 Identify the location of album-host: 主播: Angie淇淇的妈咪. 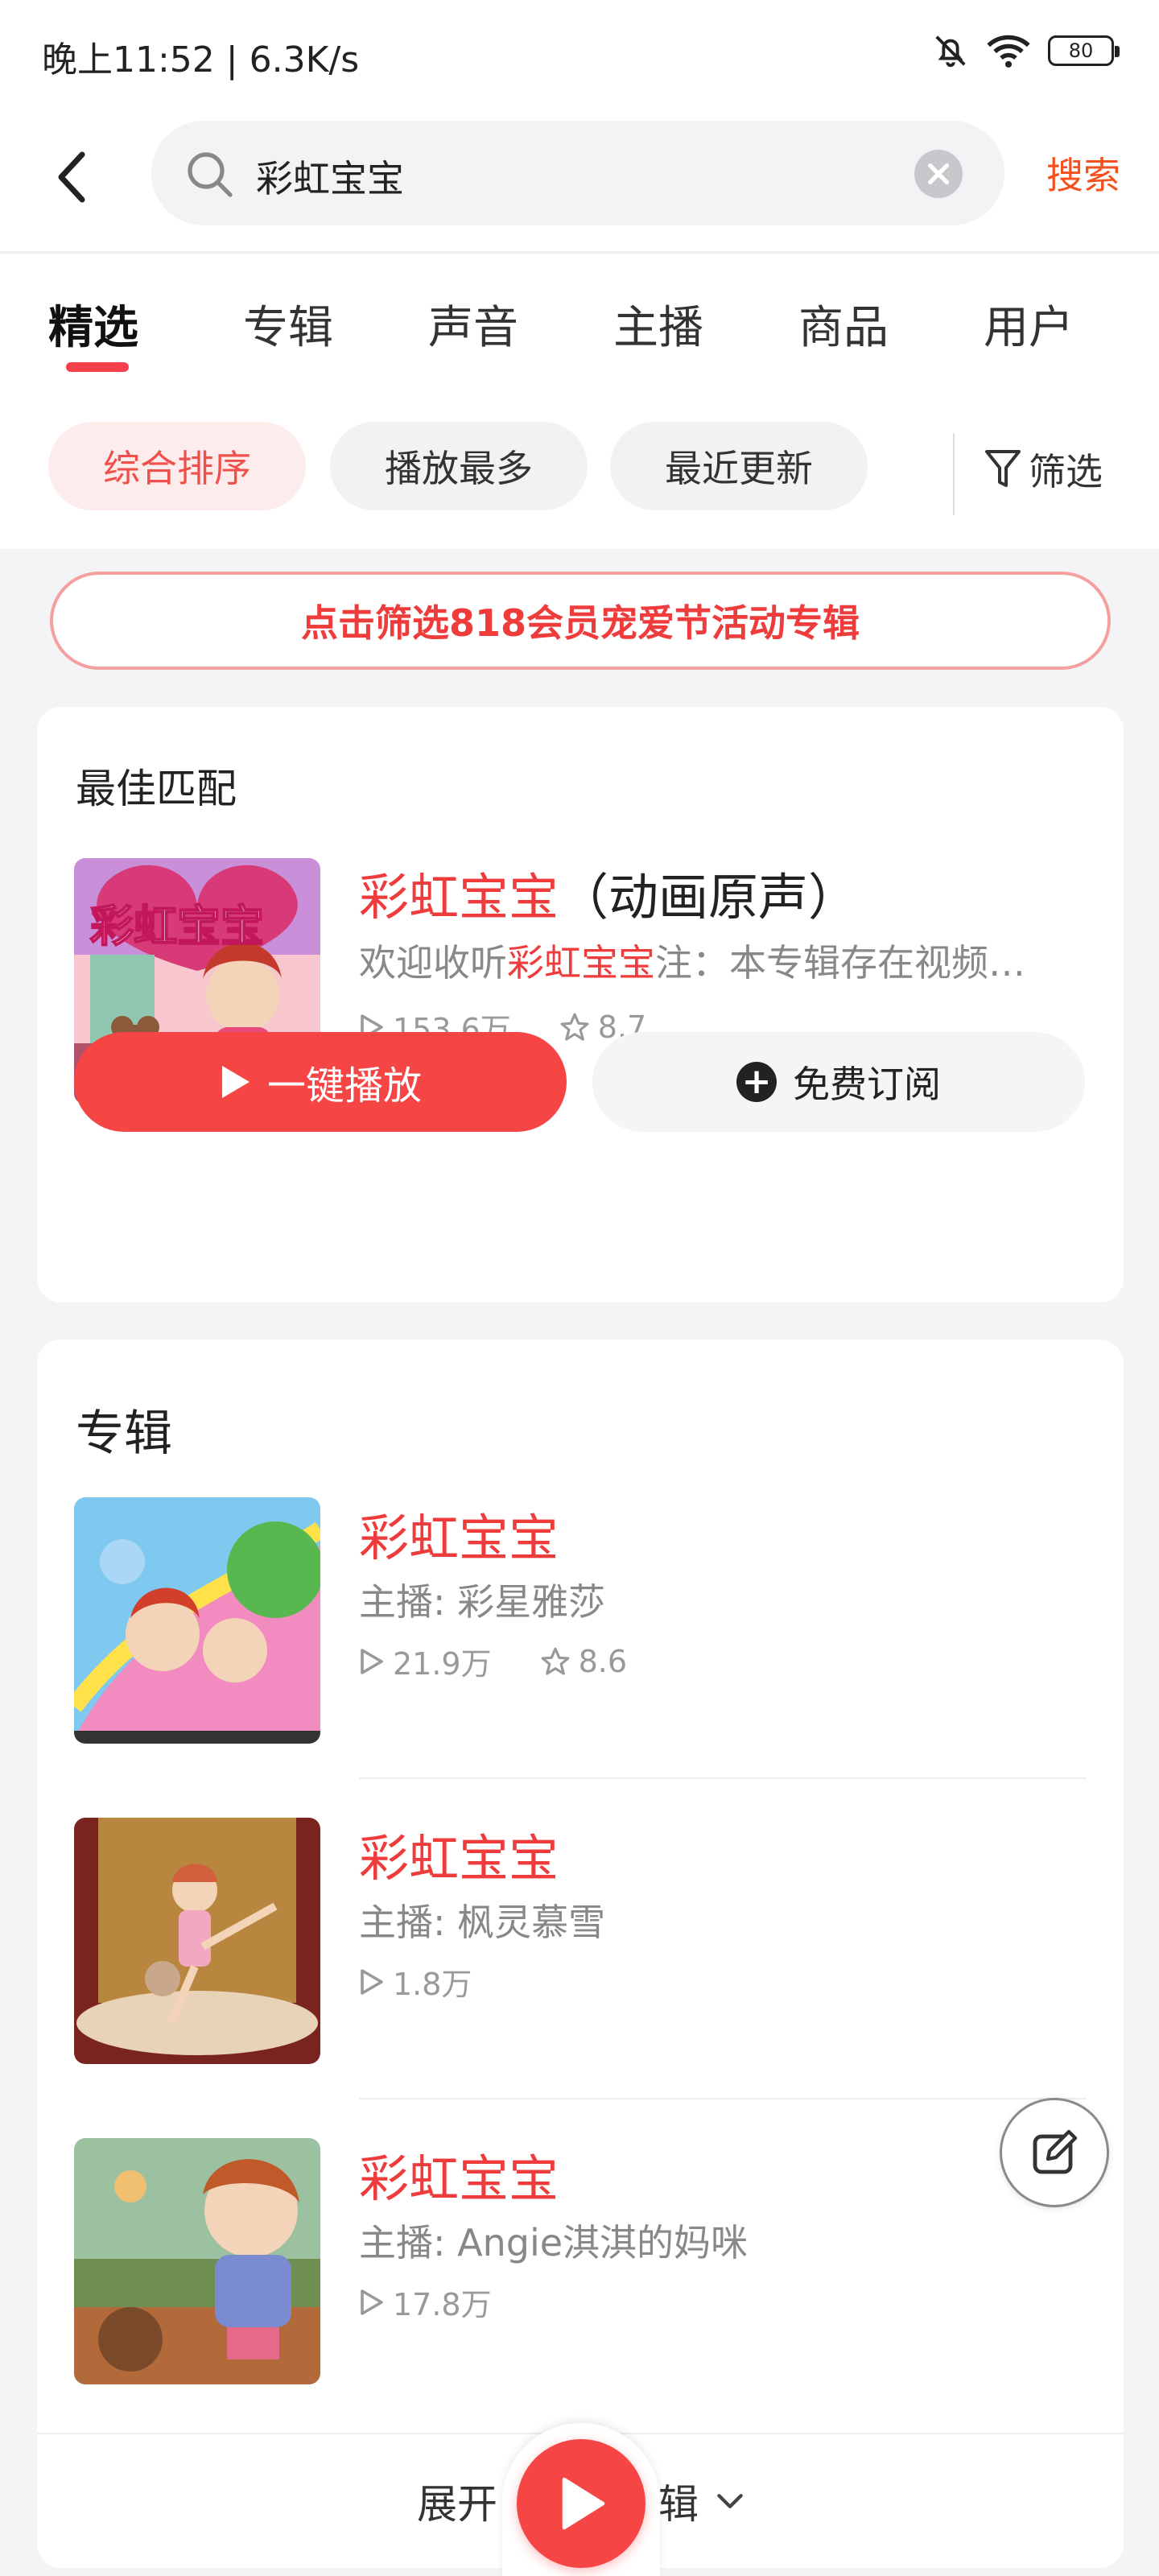
(554, 2242).